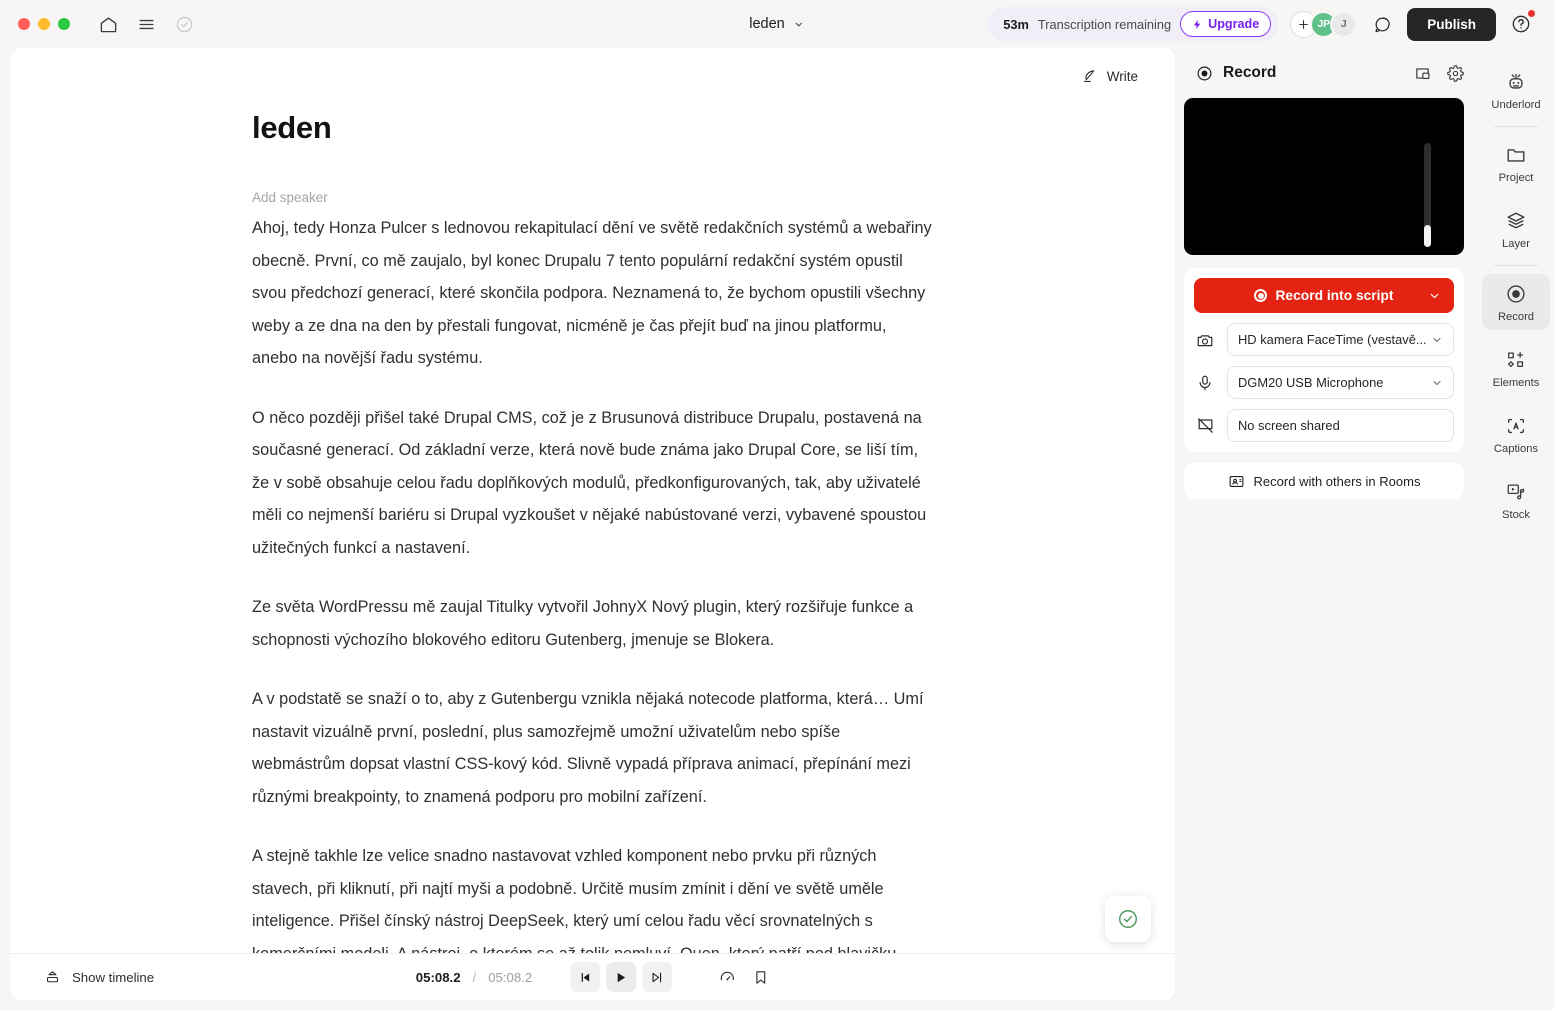 The image size is (1554, 1010). Describe the element at coordinates (438, 977) in the screenshot. I see `current-time: 05:08.2` at that location.